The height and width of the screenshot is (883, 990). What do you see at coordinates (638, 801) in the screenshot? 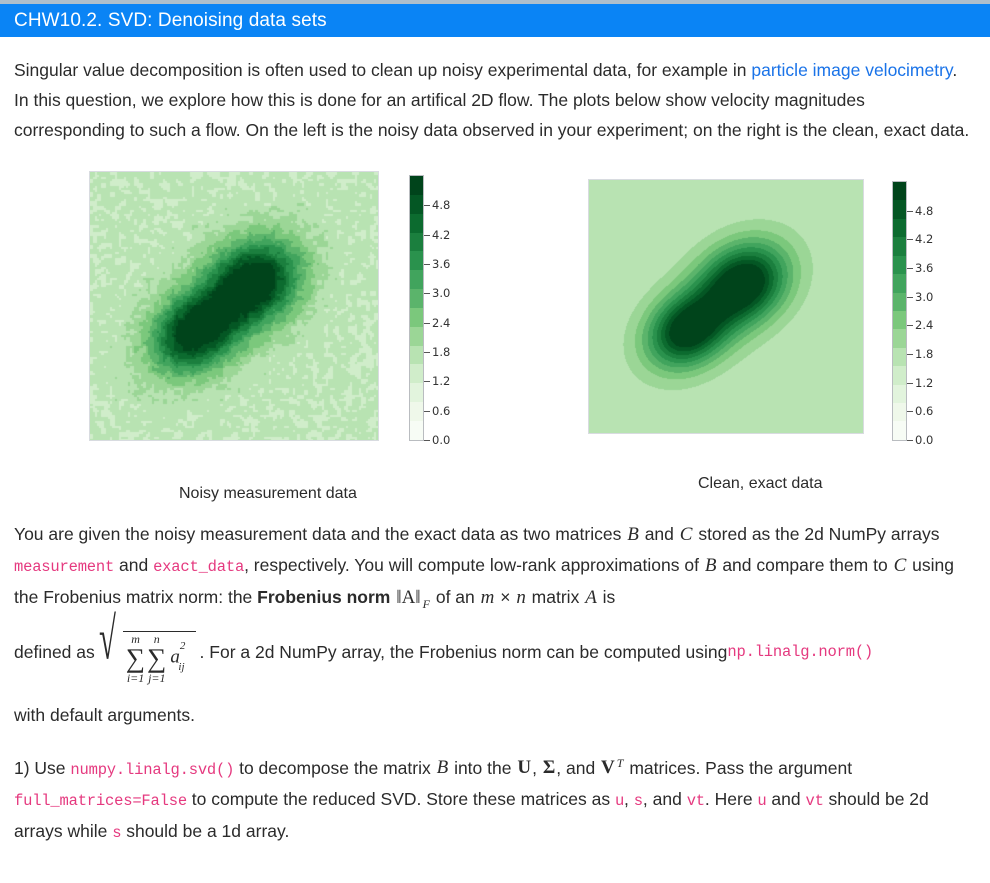
I see `code-s-1: s` at bounding box center [638, 801].